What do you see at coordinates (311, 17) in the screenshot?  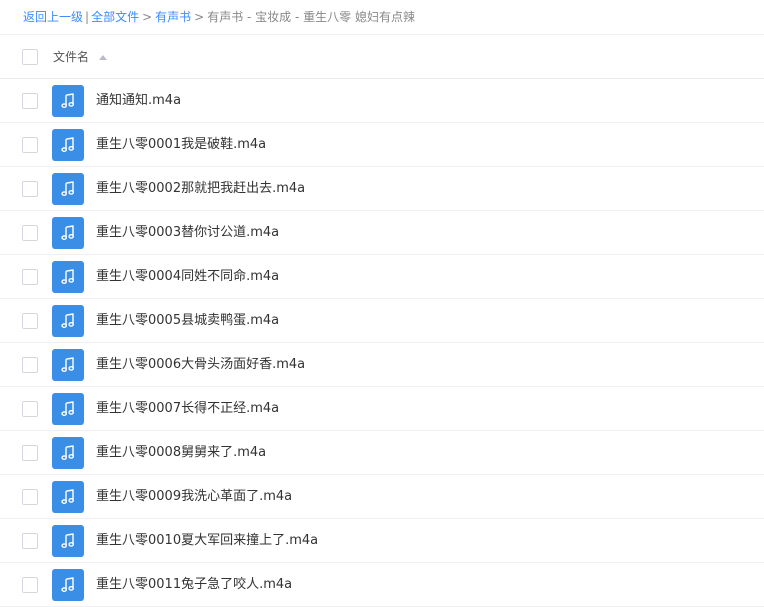 I see `breadcrumb-current: 有声书 - 宝妆成 - 重生八零 媳妇有点辣` at bounding box center [311, 17].